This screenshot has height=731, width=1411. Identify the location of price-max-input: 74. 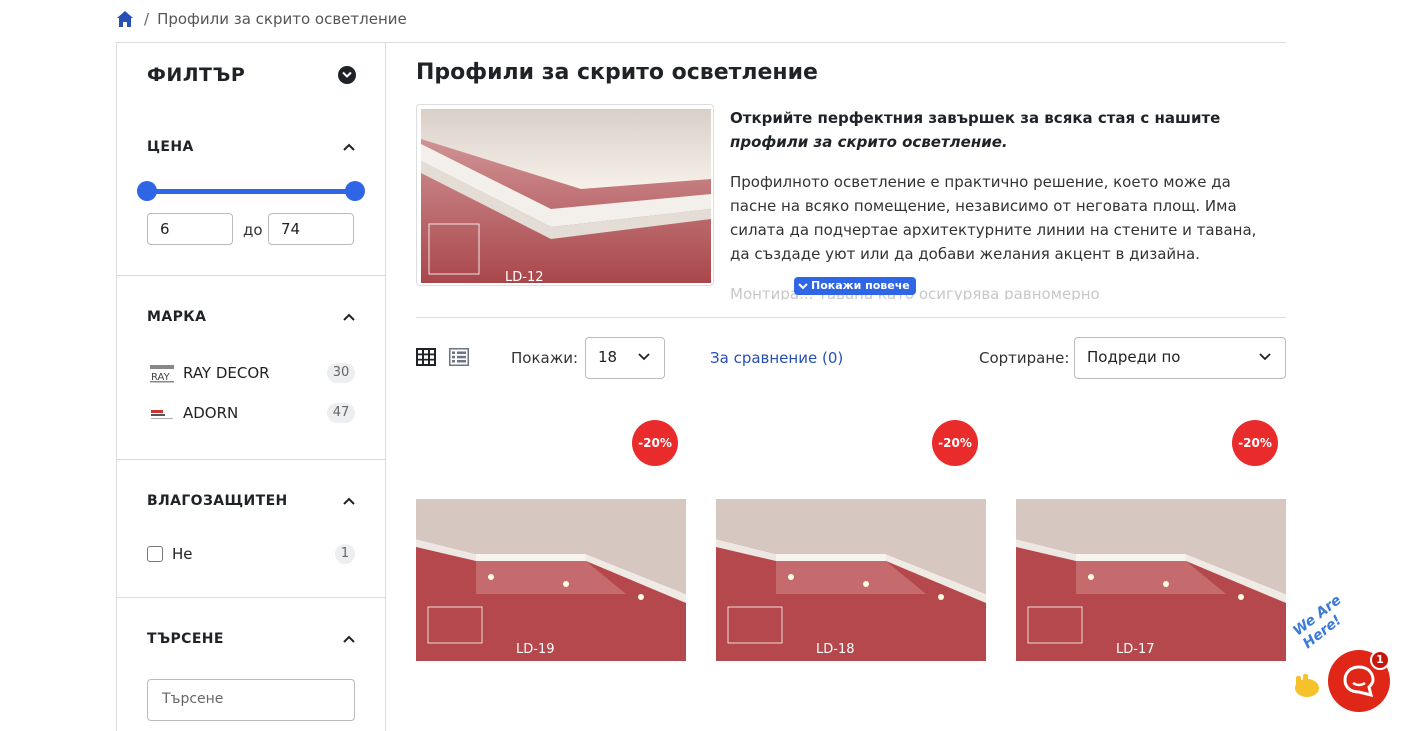
(311, 229).